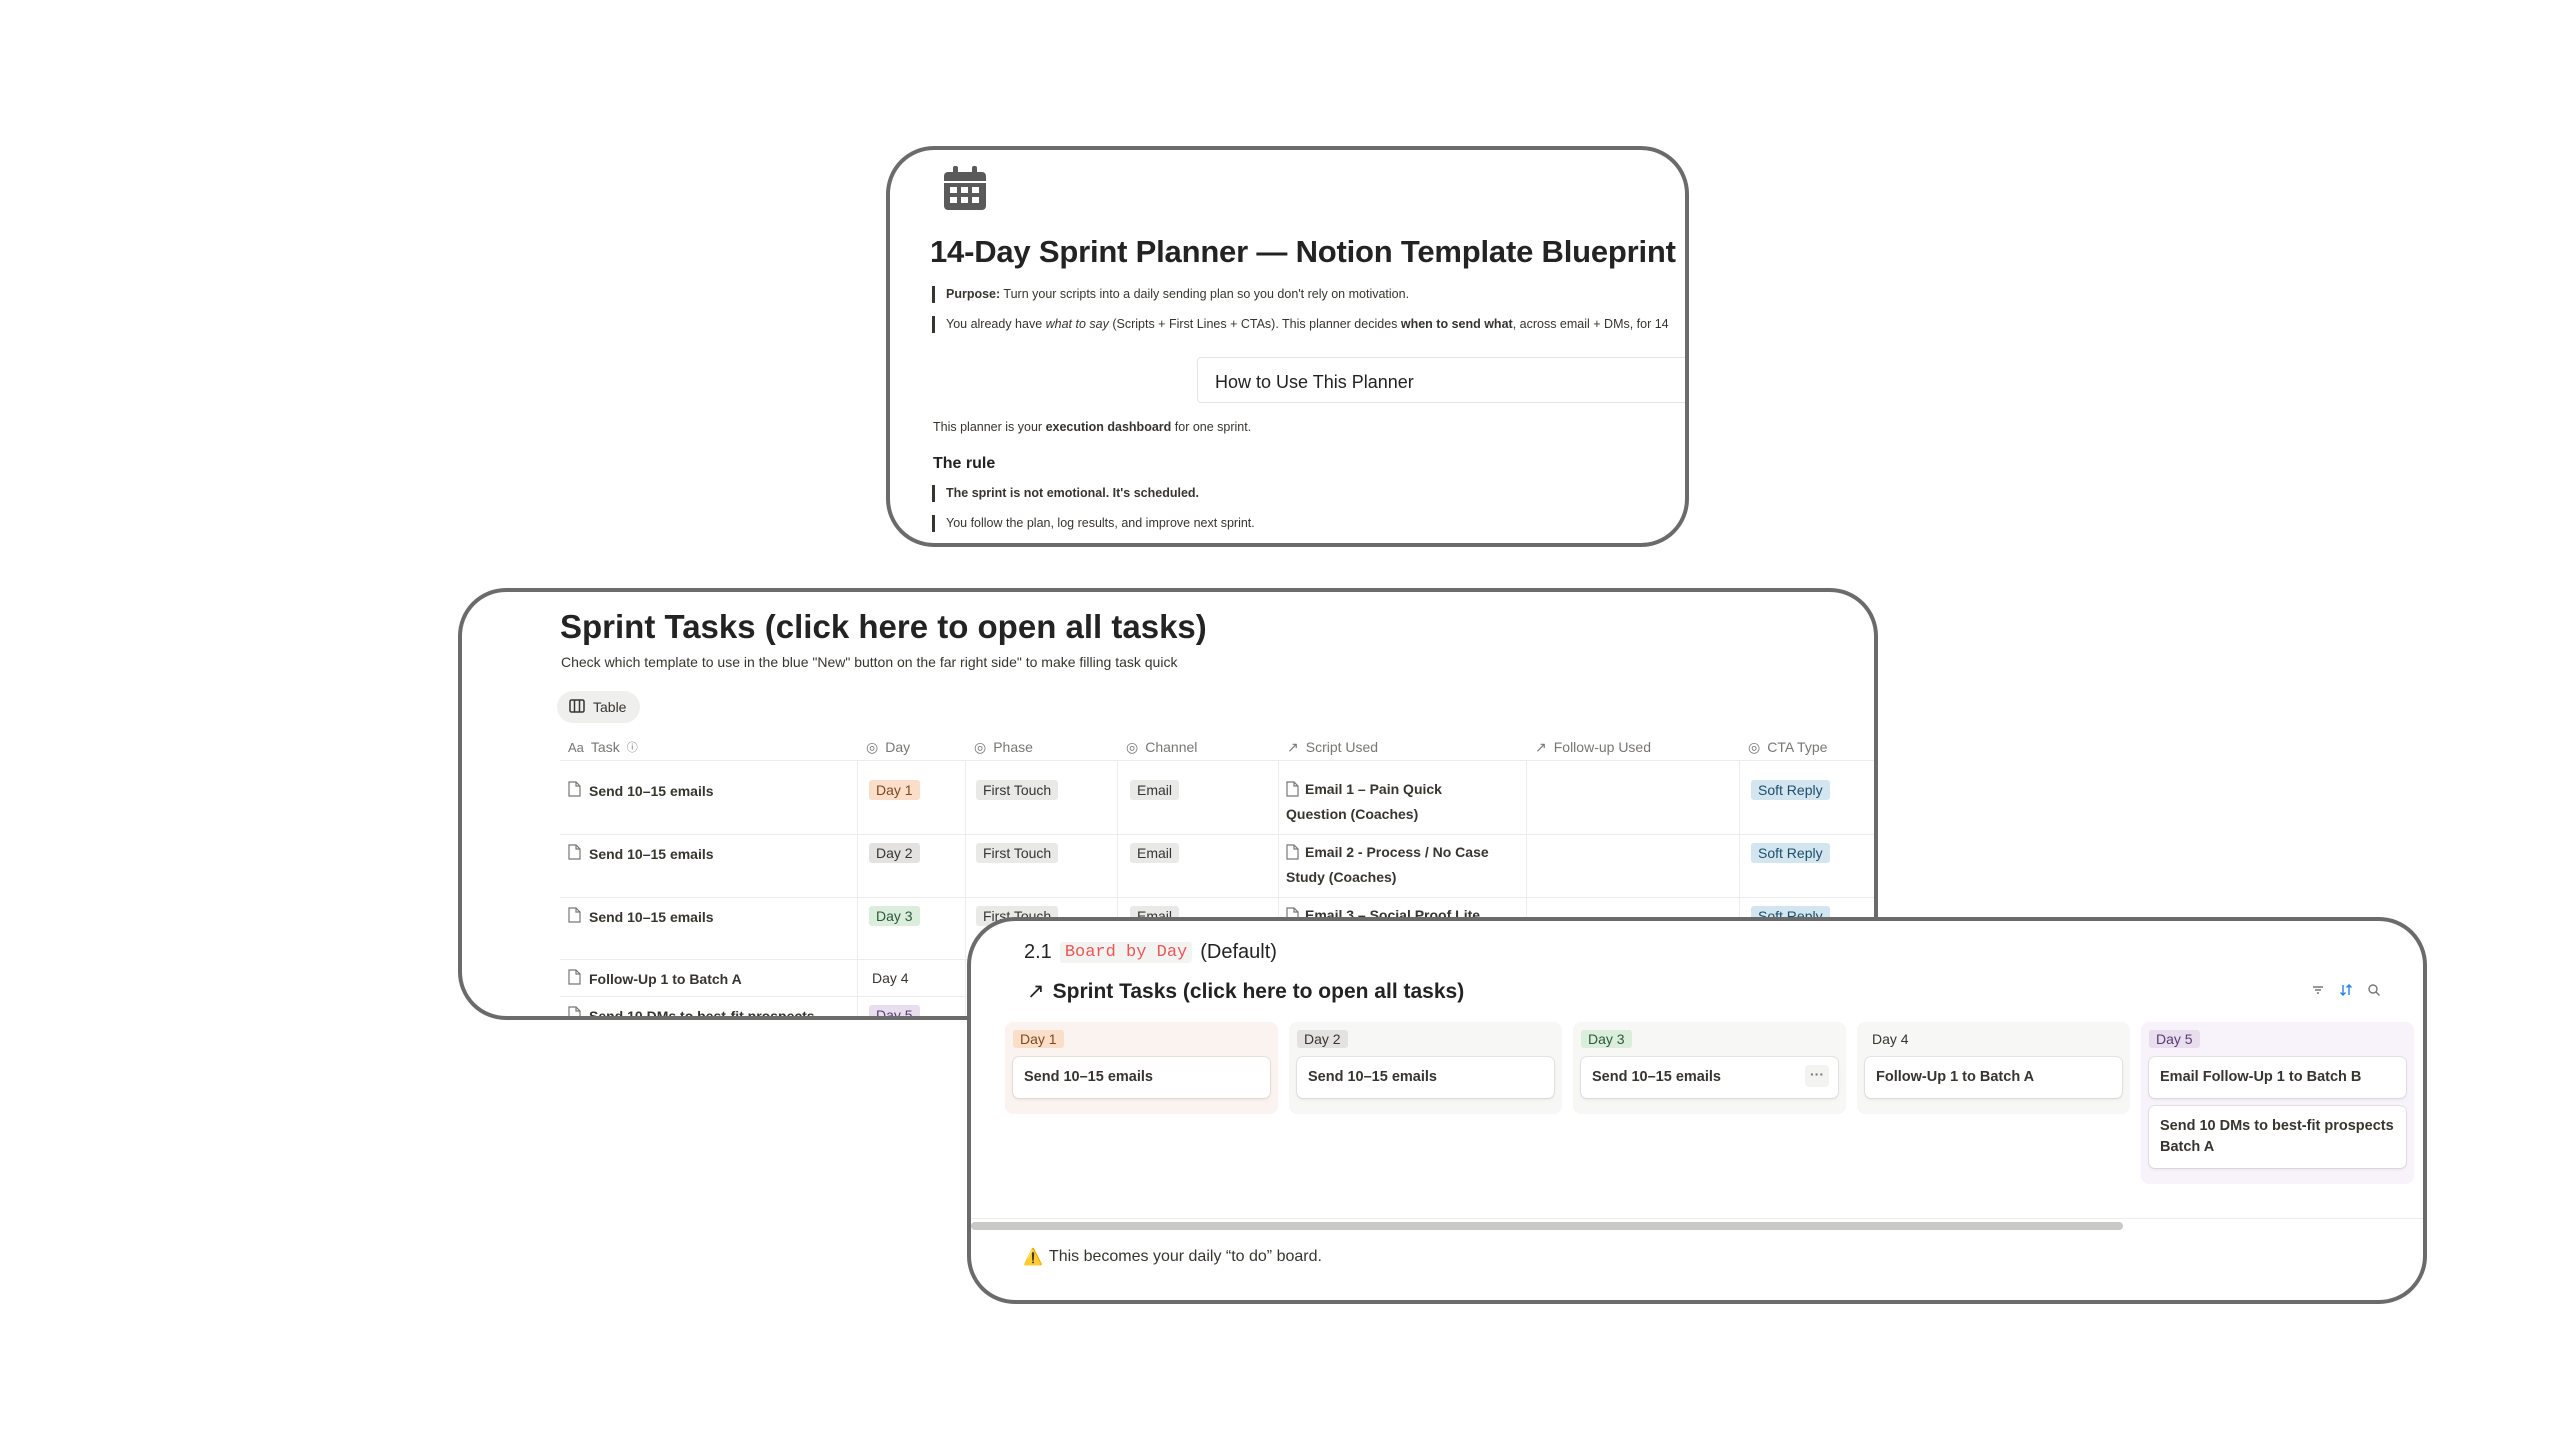 This screenshot has height=1440, width=2560. I want to click on column-header-cta: ◎ CTA Type, so click(1787, 747).